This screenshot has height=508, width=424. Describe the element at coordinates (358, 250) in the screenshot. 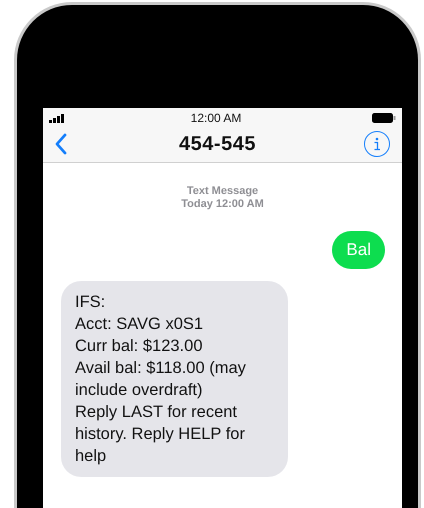

I see `sent-message-bubble: Bal` at that location.